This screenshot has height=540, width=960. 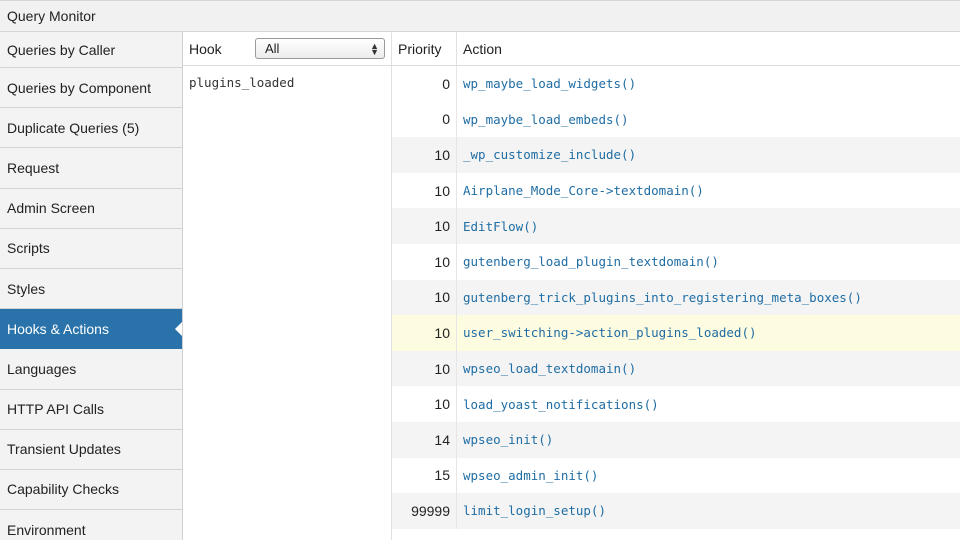 I want to click on panel-title: Query Monitor, so click(x=480, y=16).